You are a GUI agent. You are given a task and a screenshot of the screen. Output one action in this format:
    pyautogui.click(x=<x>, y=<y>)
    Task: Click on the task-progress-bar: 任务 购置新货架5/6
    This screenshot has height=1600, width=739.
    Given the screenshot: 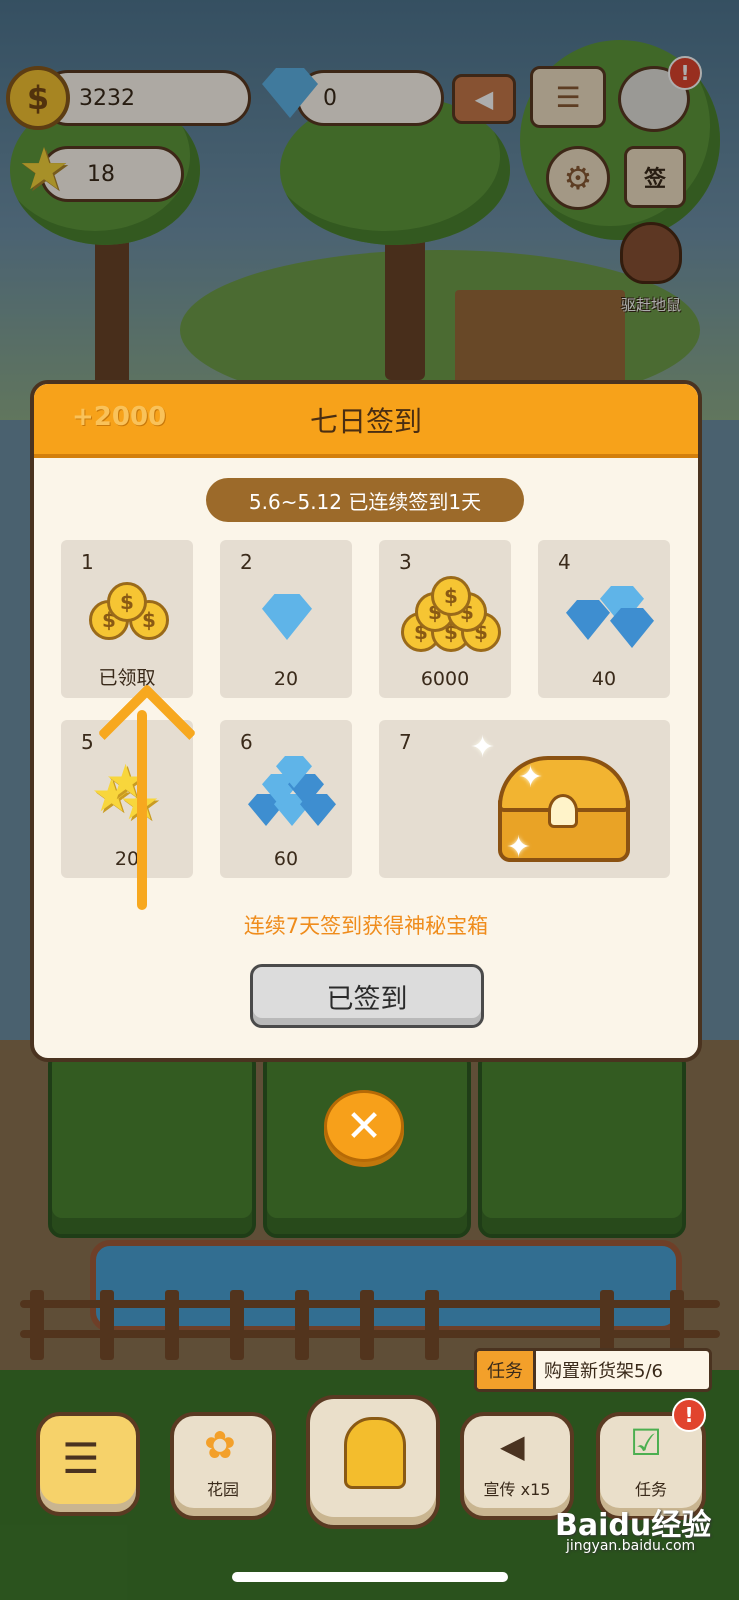 What is the action you would take?
    pyautogui.click(x=593, y=1370)
    